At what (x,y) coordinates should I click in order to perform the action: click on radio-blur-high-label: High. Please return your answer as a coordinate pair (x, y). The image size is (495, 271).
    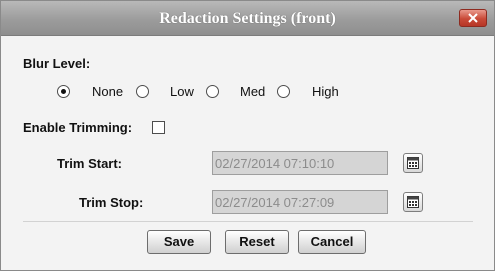
    Looking at the image, I should click on (325, 91).